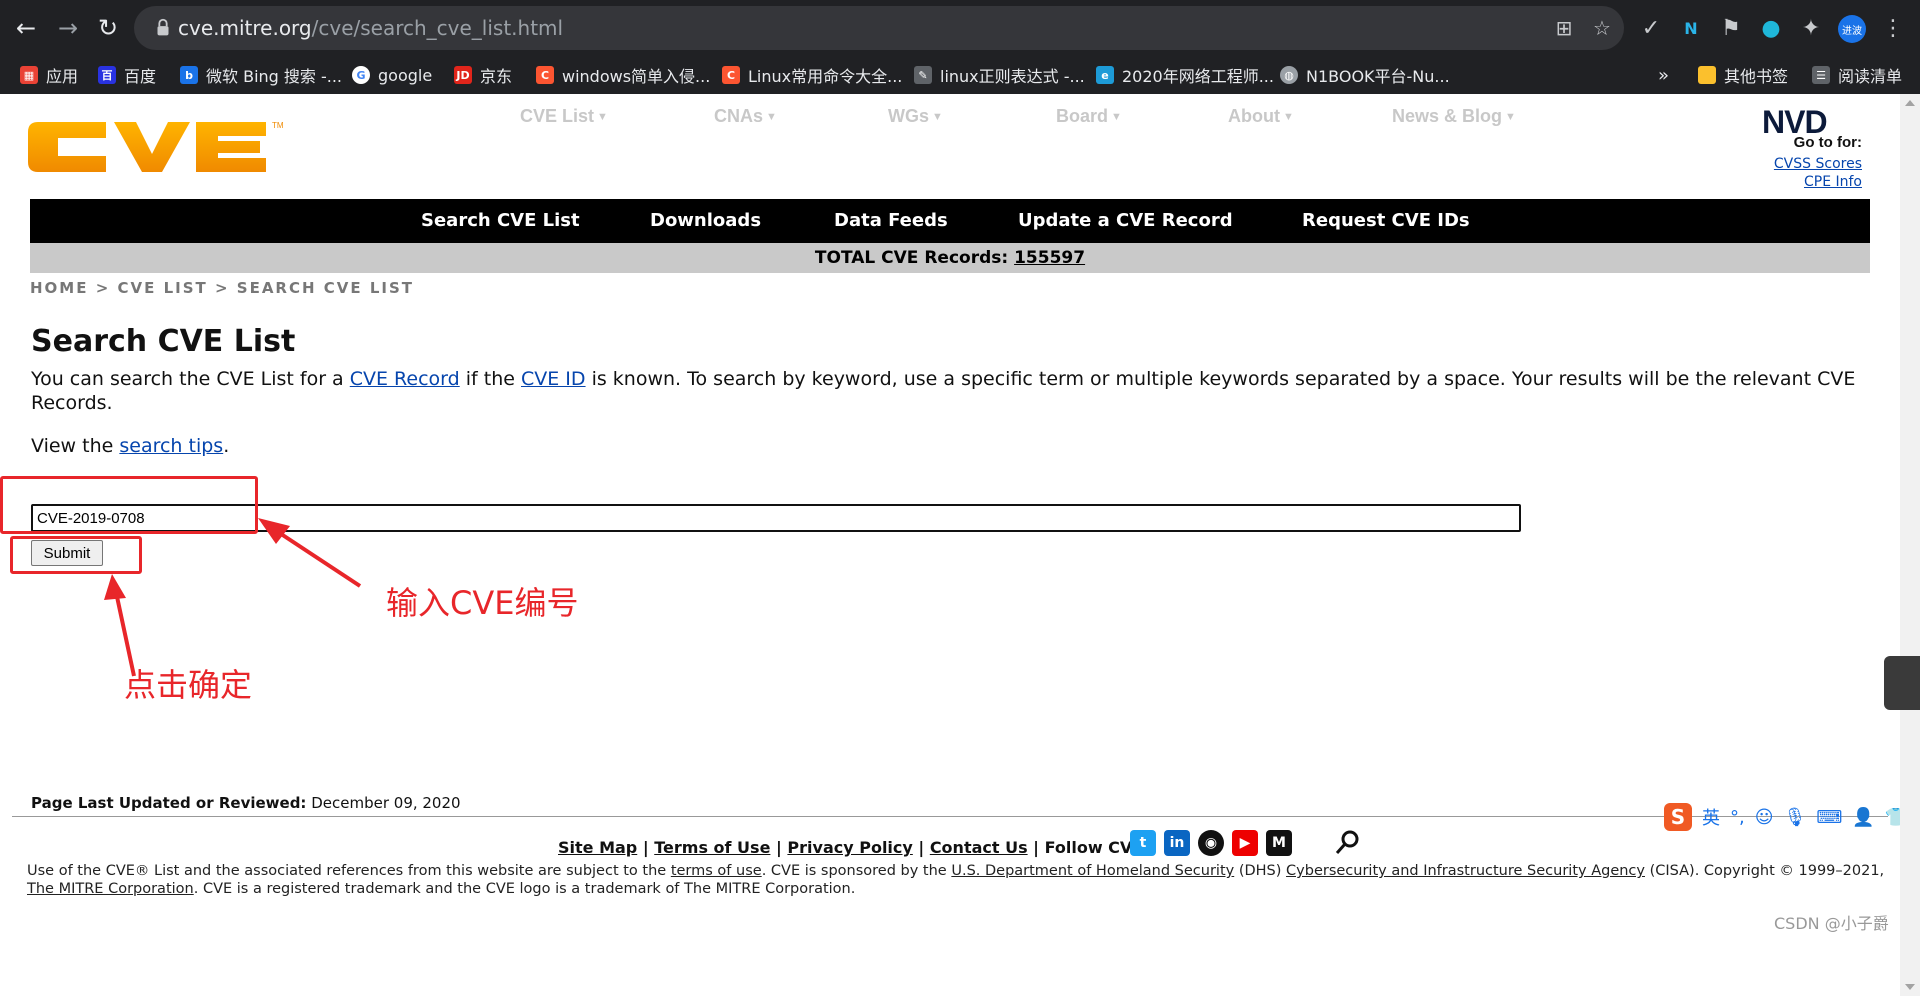  What do you see at coordinates (108, 28) in the screenshot?
I see `reload-icon: ↻` at bounding box center [108, 28].